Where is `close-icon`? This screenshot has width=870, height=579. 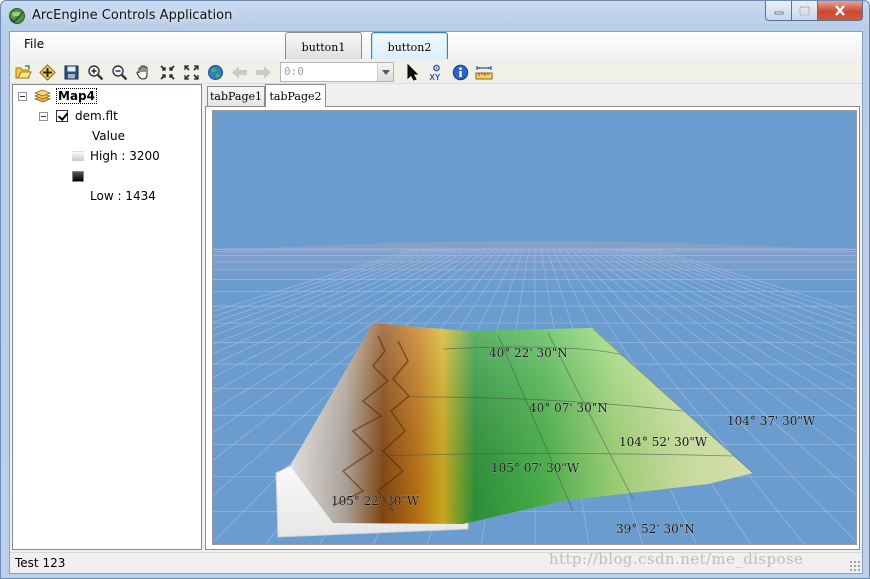
close-icon is located at coordinates (840, 10).